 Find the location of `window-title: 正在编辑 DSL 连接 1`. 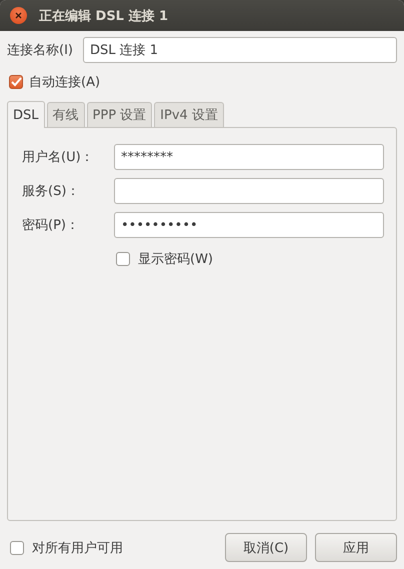

window-title: 正在编辑 DSL 连接 1 is located at coordinates (103, 16).